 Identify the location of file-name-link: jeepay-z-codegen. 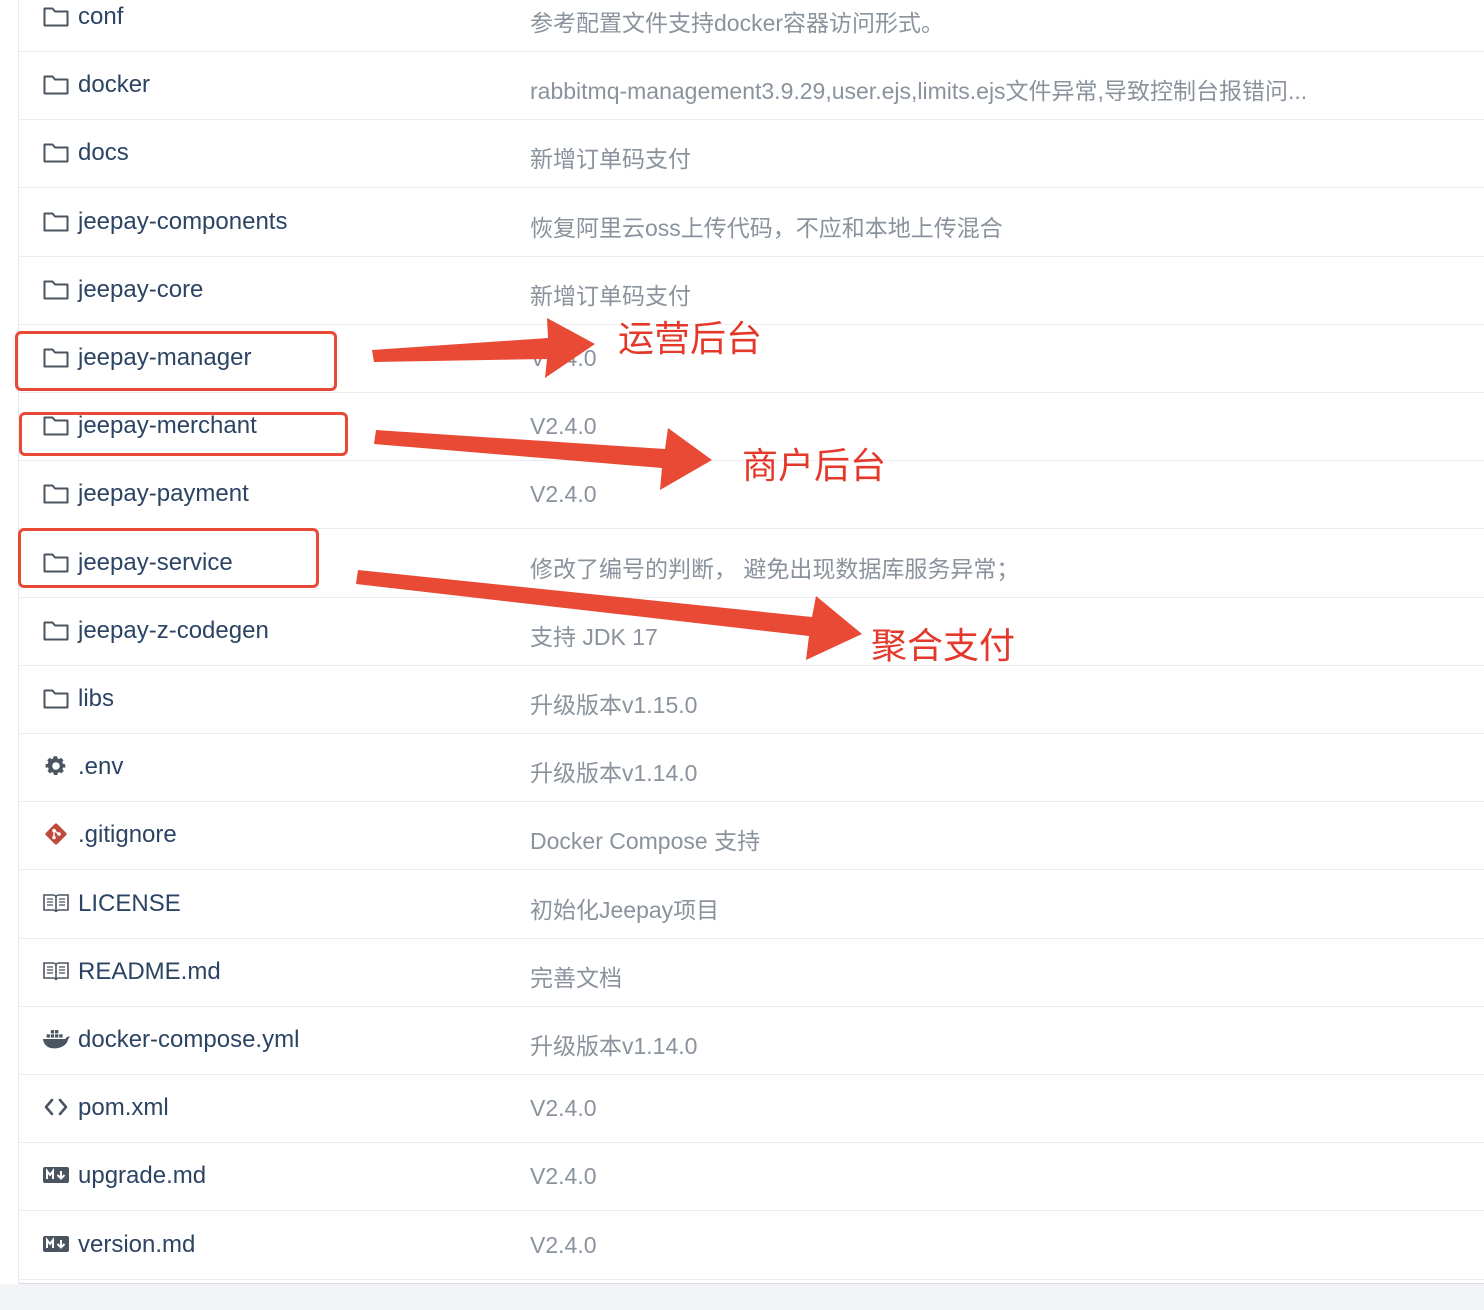
(173, 631).